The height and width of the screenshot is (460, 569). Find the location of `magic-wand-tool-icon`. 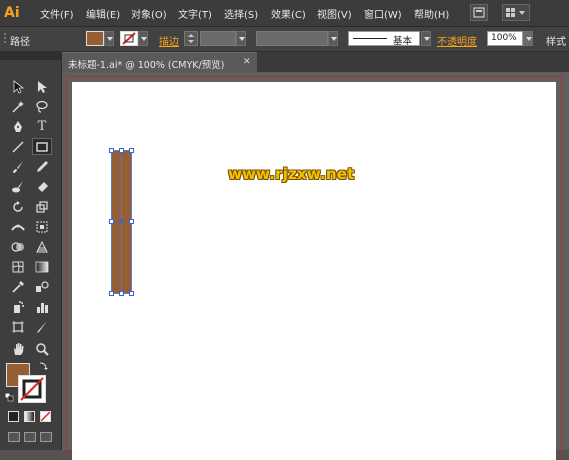

magic-wand-tool-icon is located at coordinates (18, 106).